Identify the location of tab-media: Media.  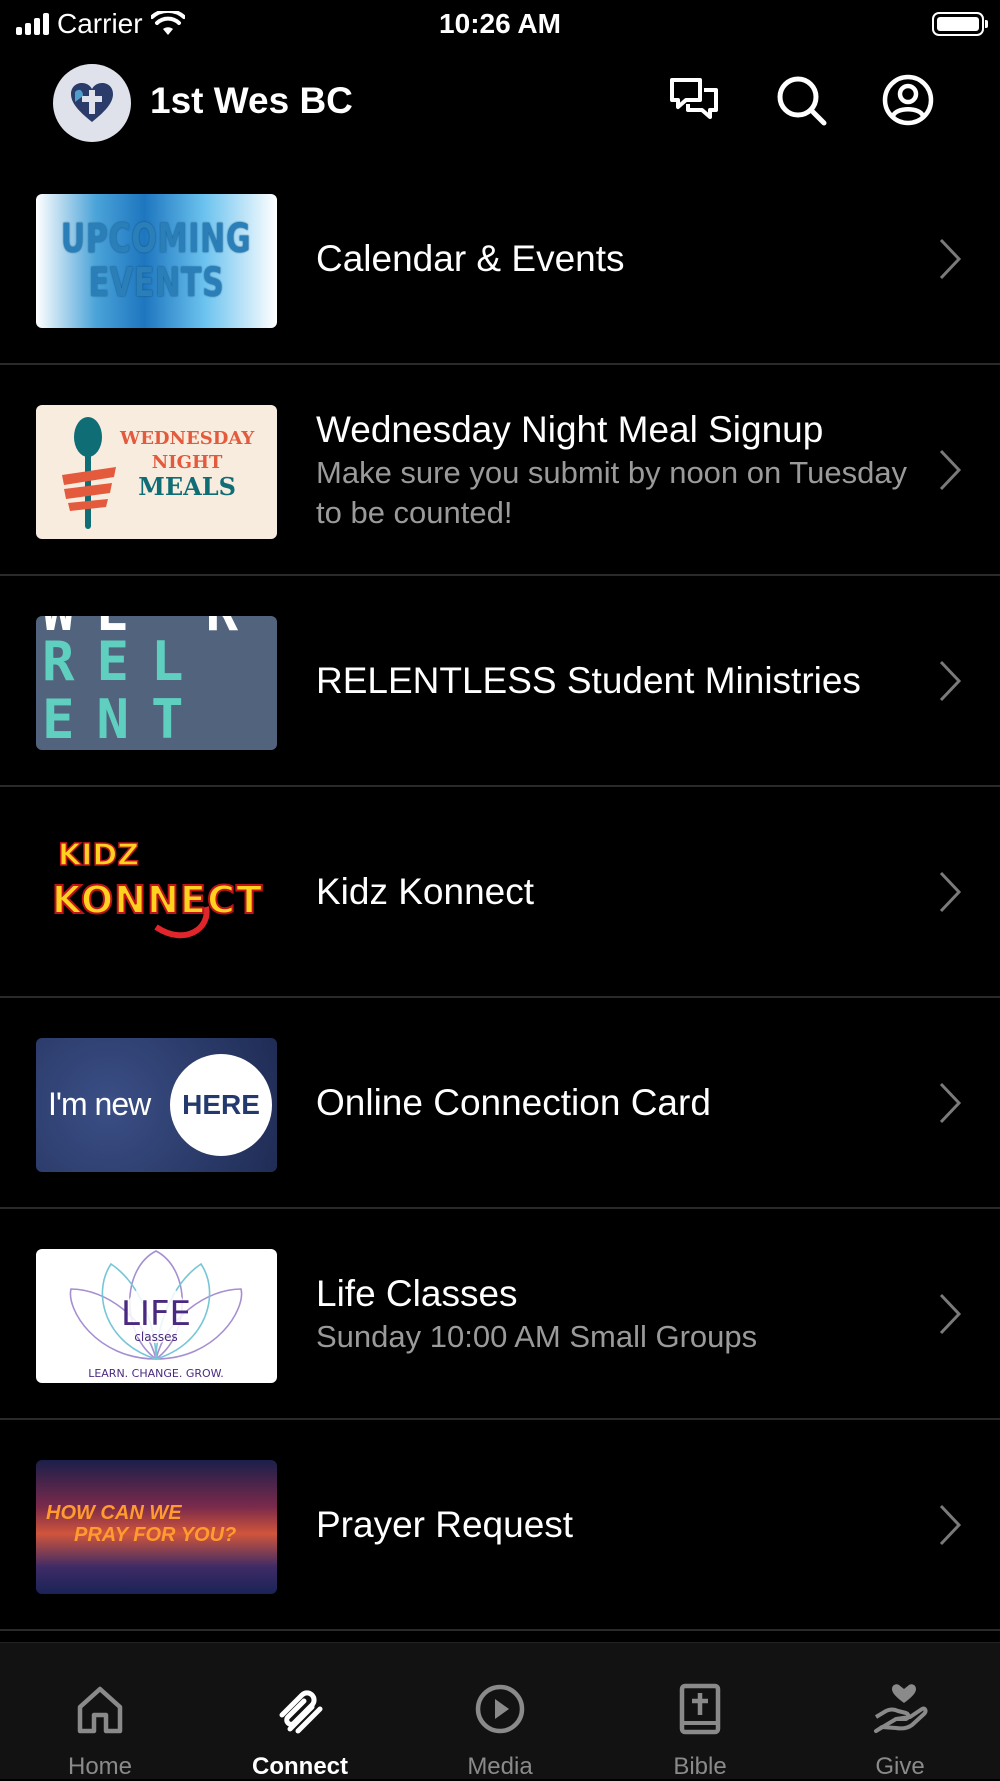
(500, 1711).